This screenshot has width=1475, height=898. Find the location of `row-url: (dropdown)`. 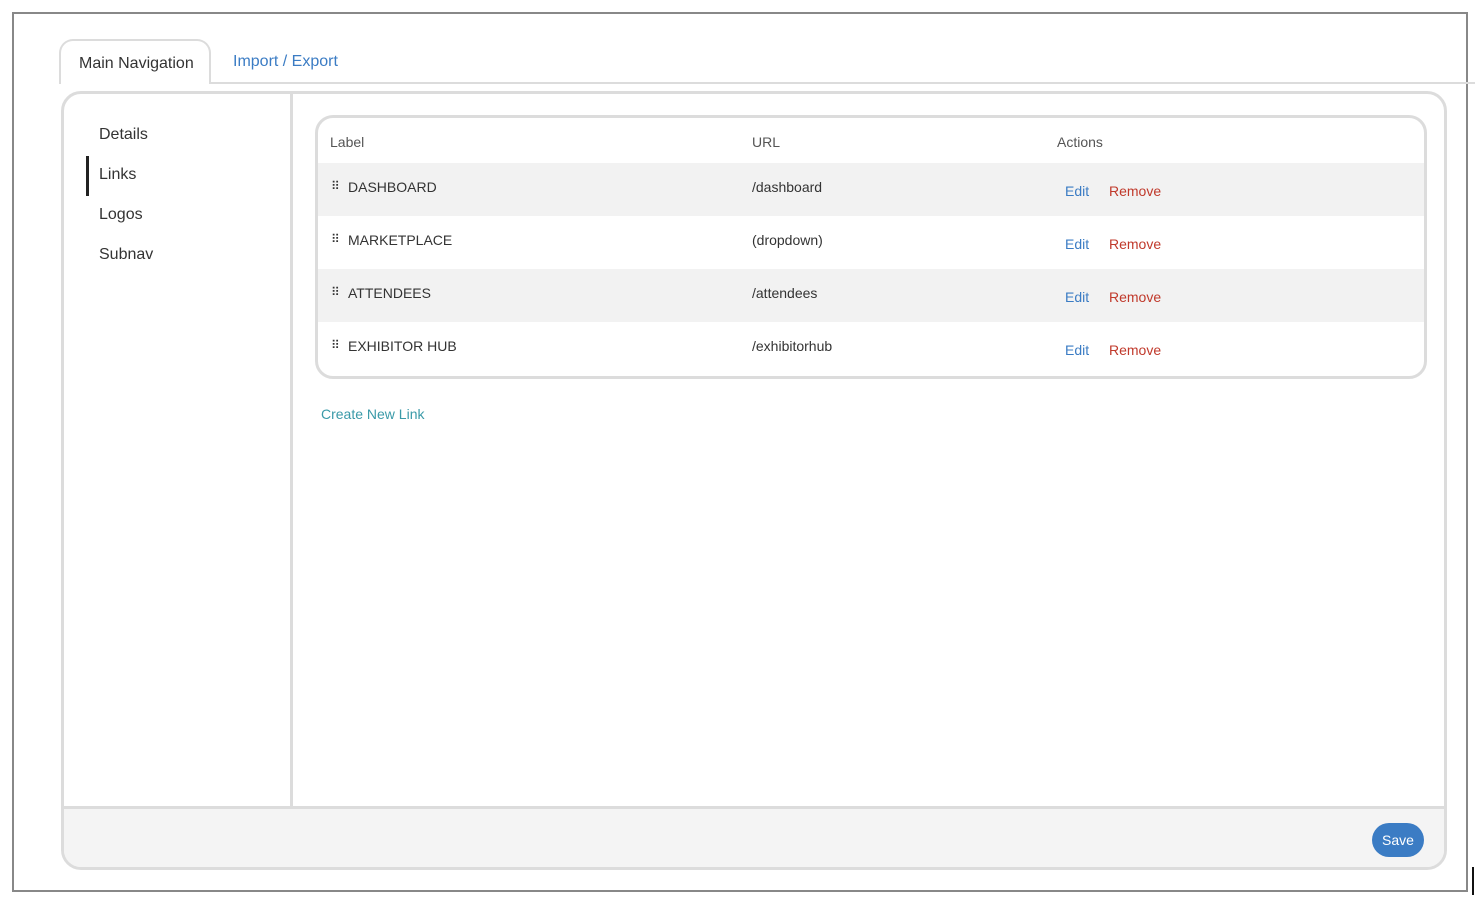

row-url: (dropdown) is located at coordinates (787, 240).